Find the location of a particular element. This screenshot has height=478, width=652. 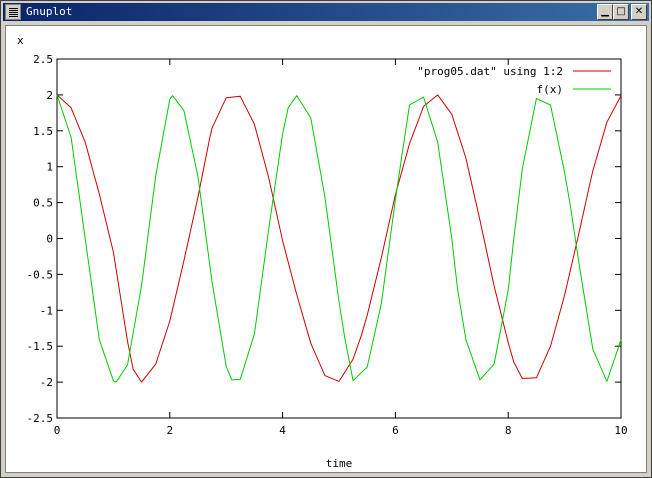

y-tick-label: 0 is located at coordinates (49, 239).